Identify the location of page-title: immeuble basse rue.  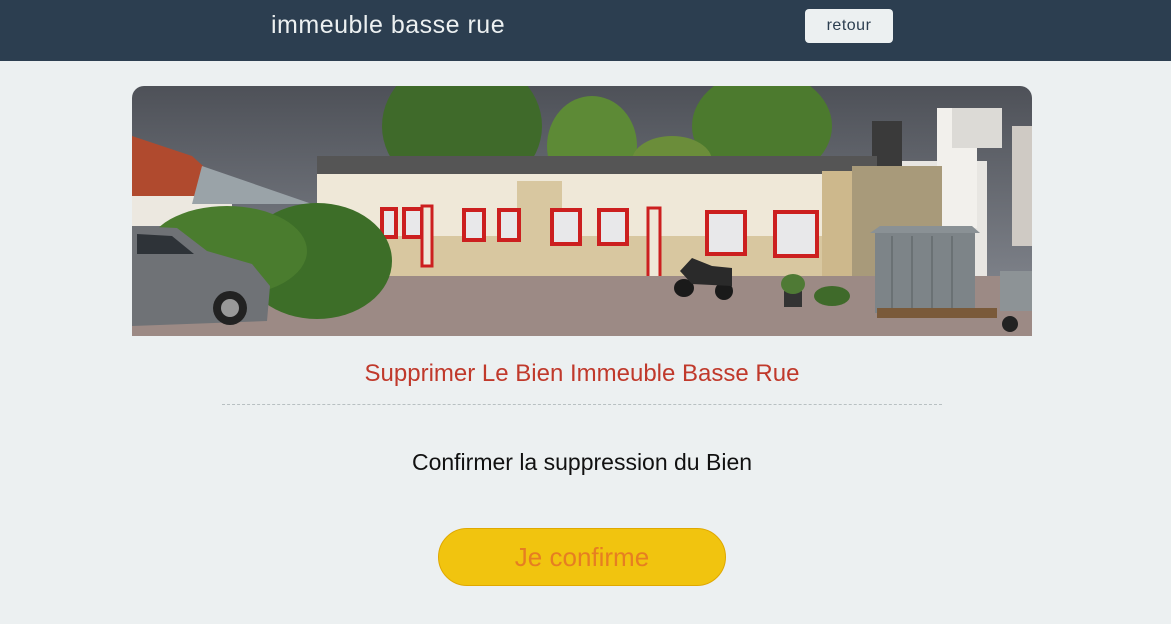
(388, 25).